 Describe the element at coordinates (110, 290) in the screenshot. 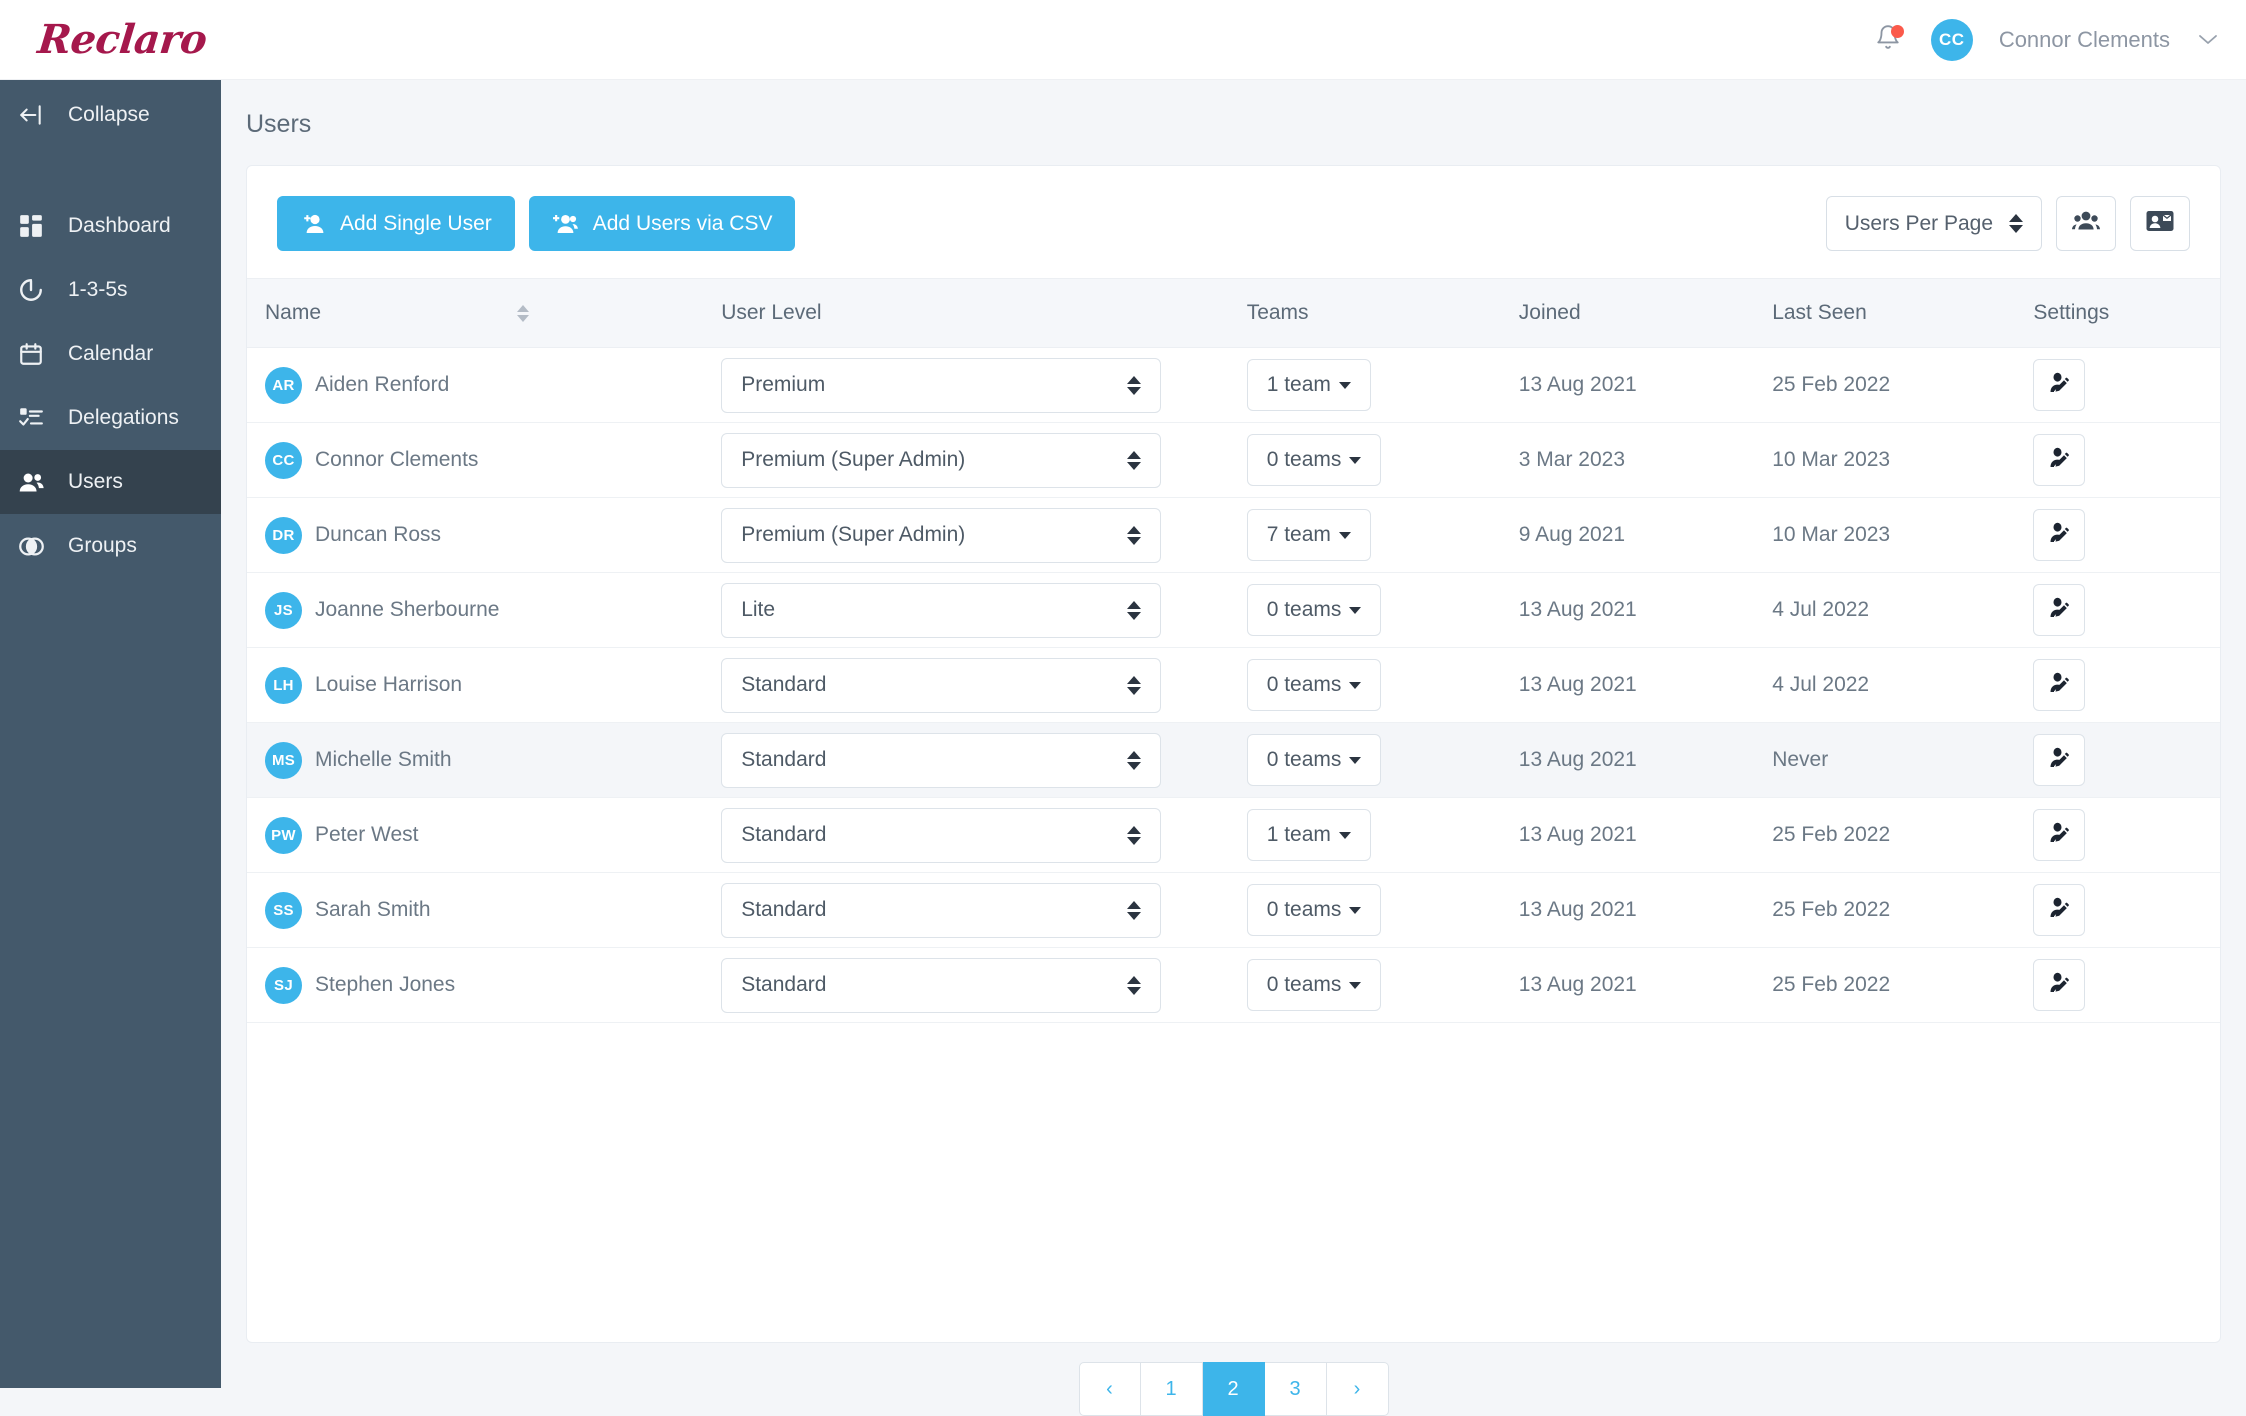

I see `sidebar-item-135s: 1-3-5s` at that location.